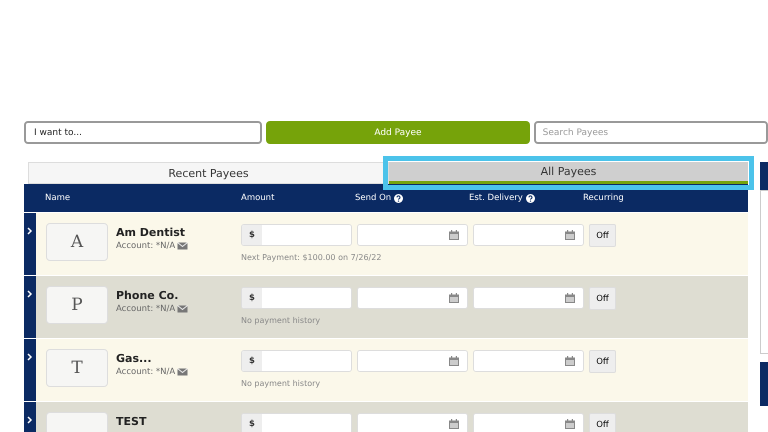  Describe the element at coordinates (131, 421) in the screenshot. I see `payee-name: TEST` at that location.